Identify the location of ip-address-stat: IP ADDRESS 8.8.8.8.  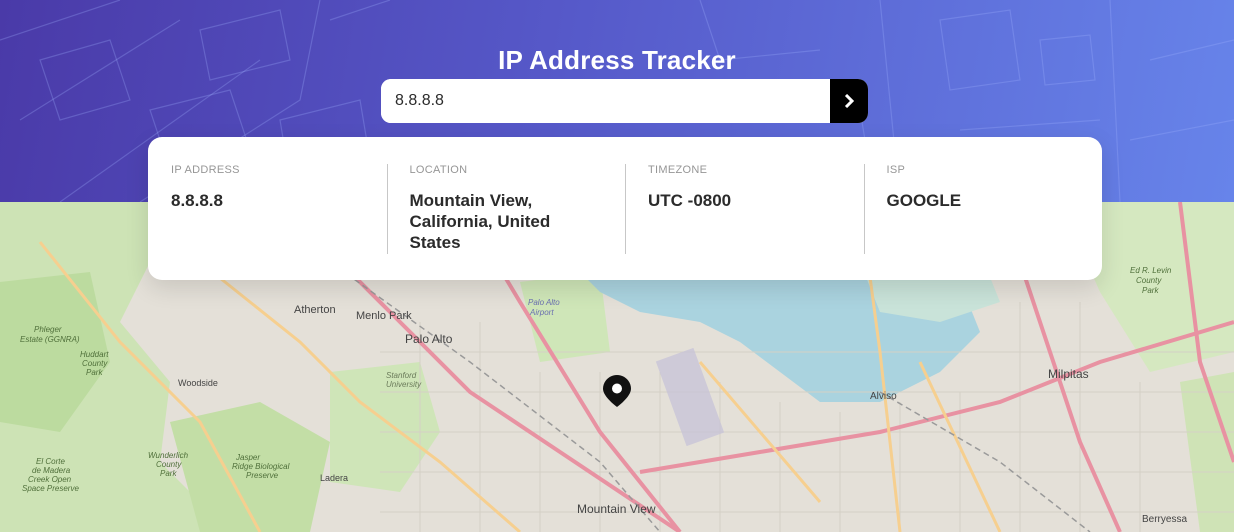
(267, 208).